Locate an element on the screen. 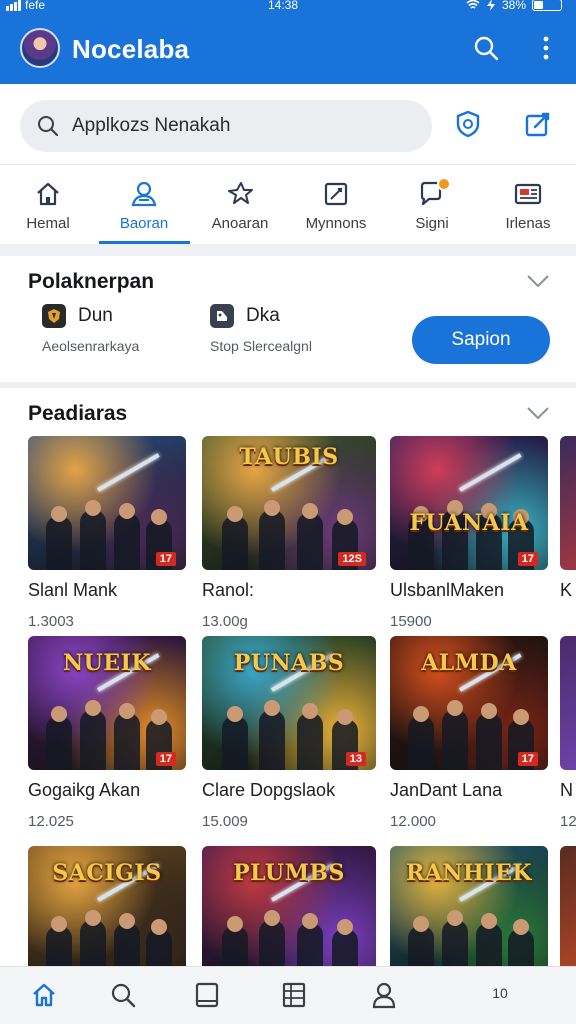 The width and height of the screenshot is (576, 1024). signal-icon is located at coordinates (13, 5).